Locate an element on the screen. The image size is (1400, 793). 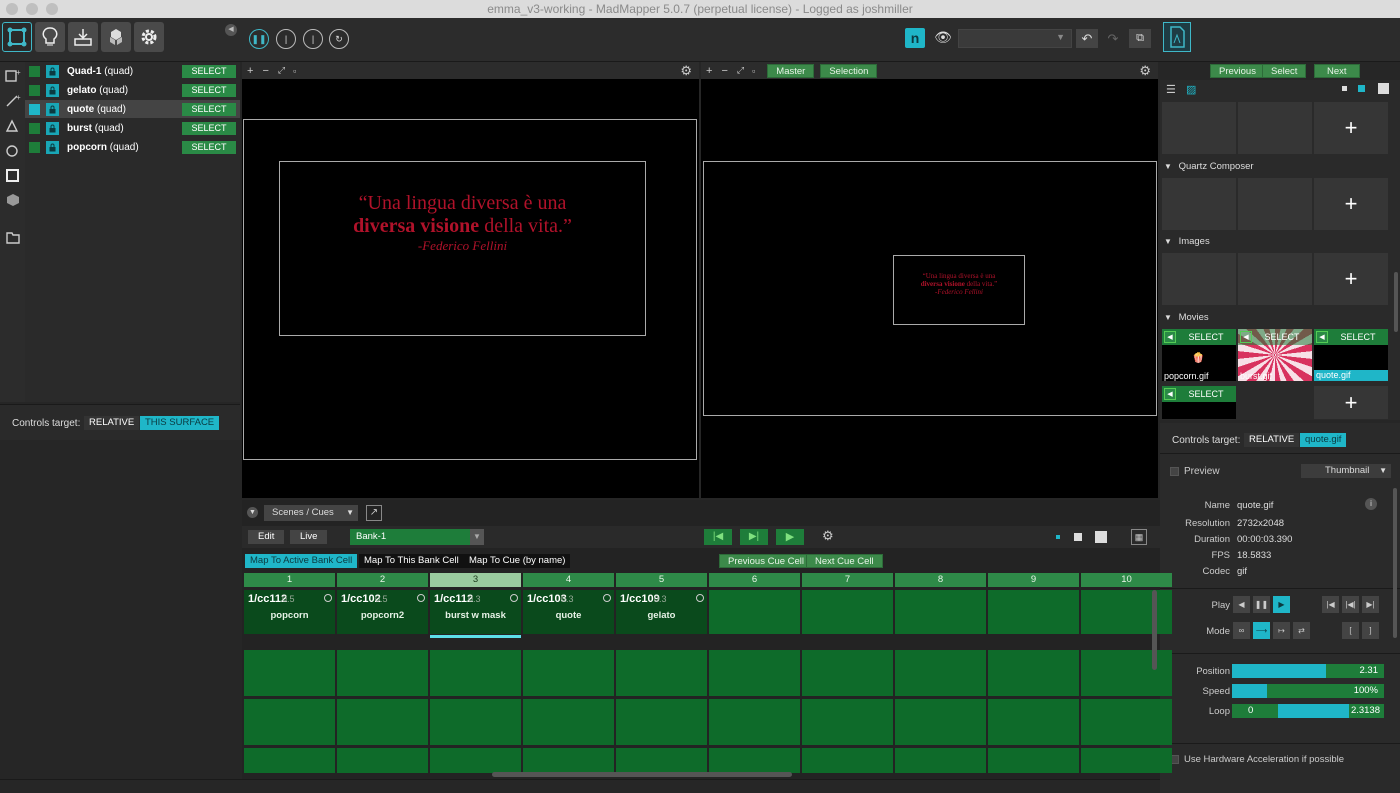
preset-select: ▼ is located at coordinates (1015, 38).